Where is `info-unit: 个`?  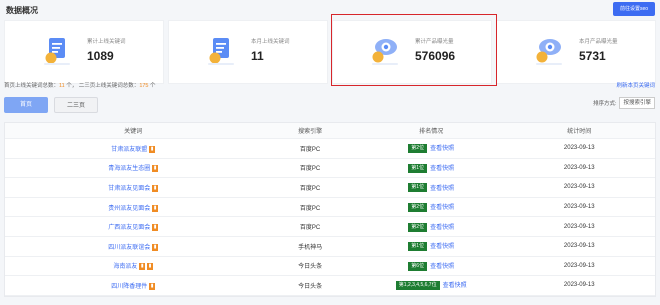 info-unit: 个 is located at coordinates (152, 86).